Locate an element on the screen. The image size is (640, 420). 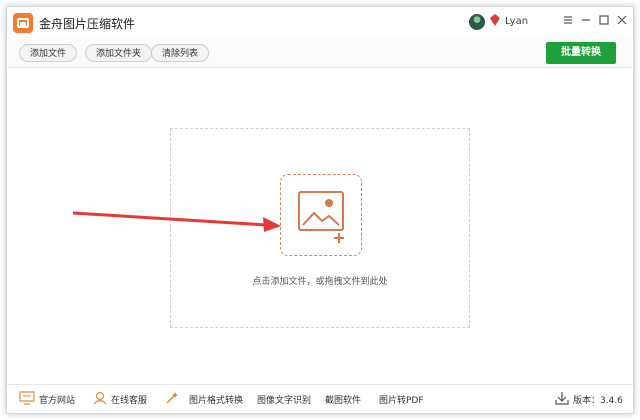
app-title: 金舟图片压缩软件 is located at coordinates (87, 24).